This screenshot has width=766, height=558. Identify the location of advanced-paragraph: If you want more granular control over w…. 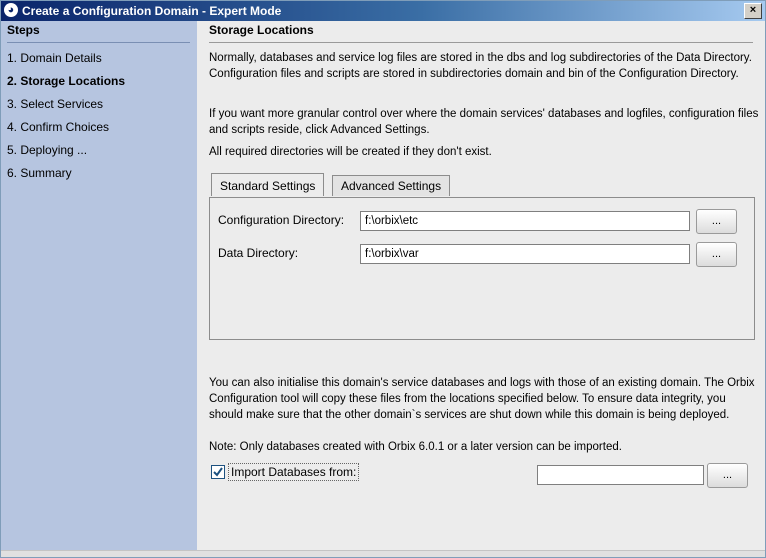
(484, 122).